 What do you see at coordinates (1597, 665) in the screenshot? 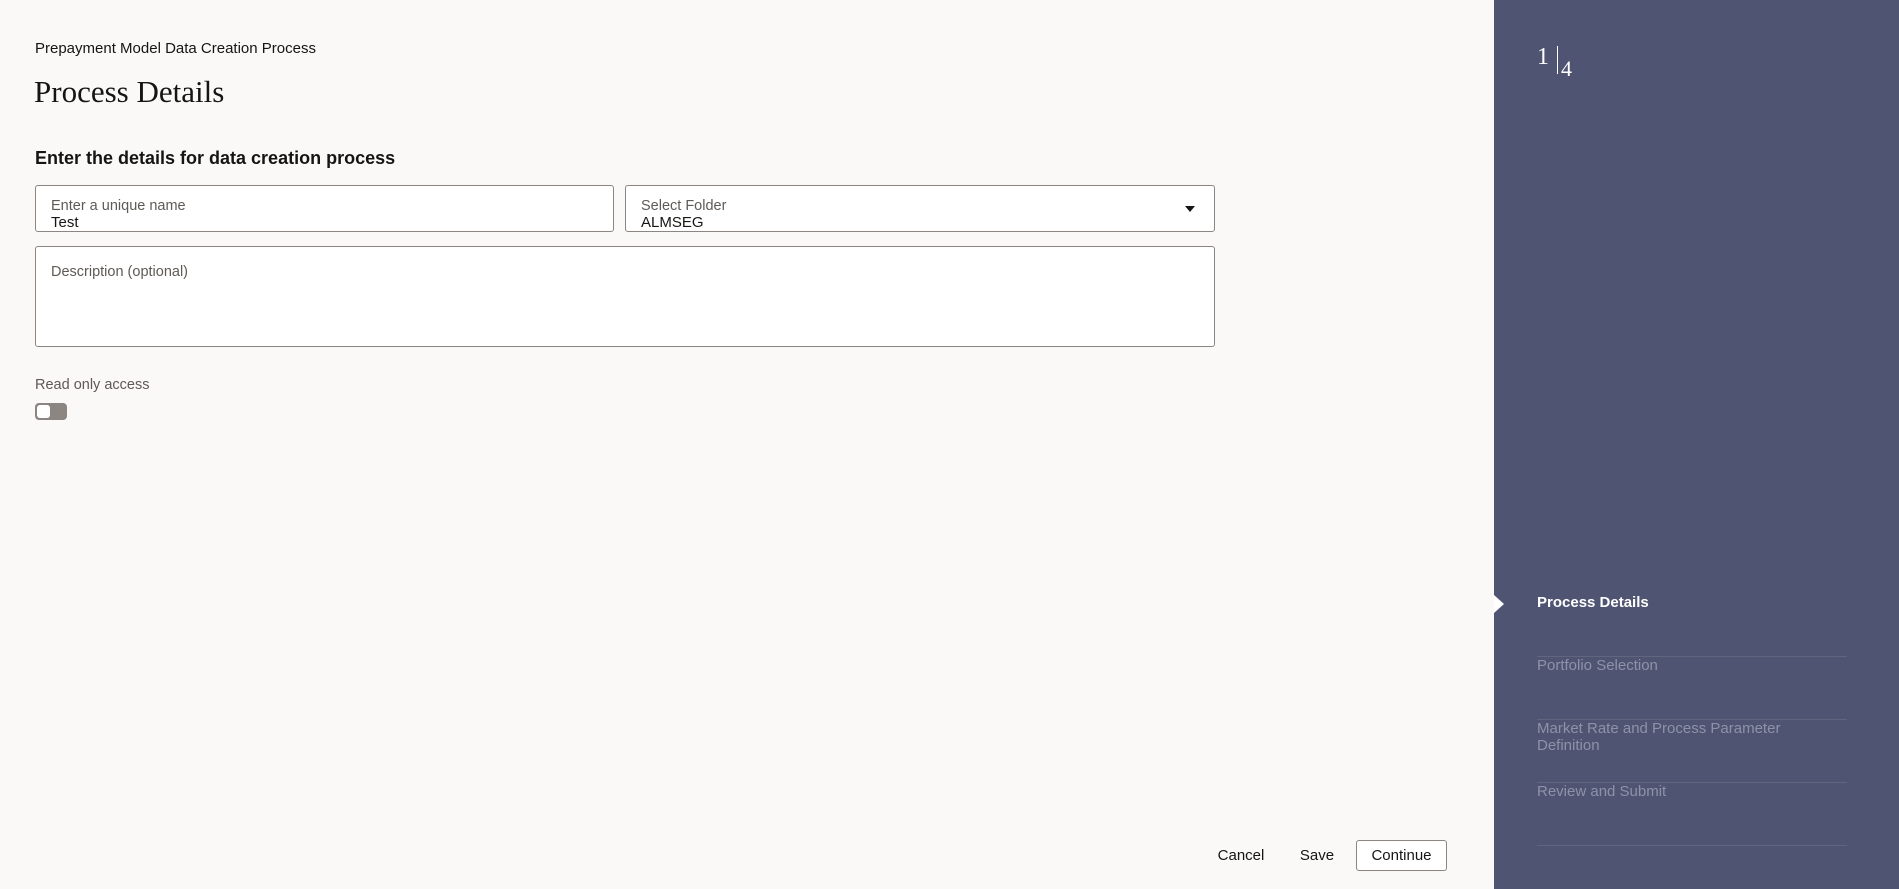
I see `step-label: Portfolio Selection` at bounding box center [1597, 665].